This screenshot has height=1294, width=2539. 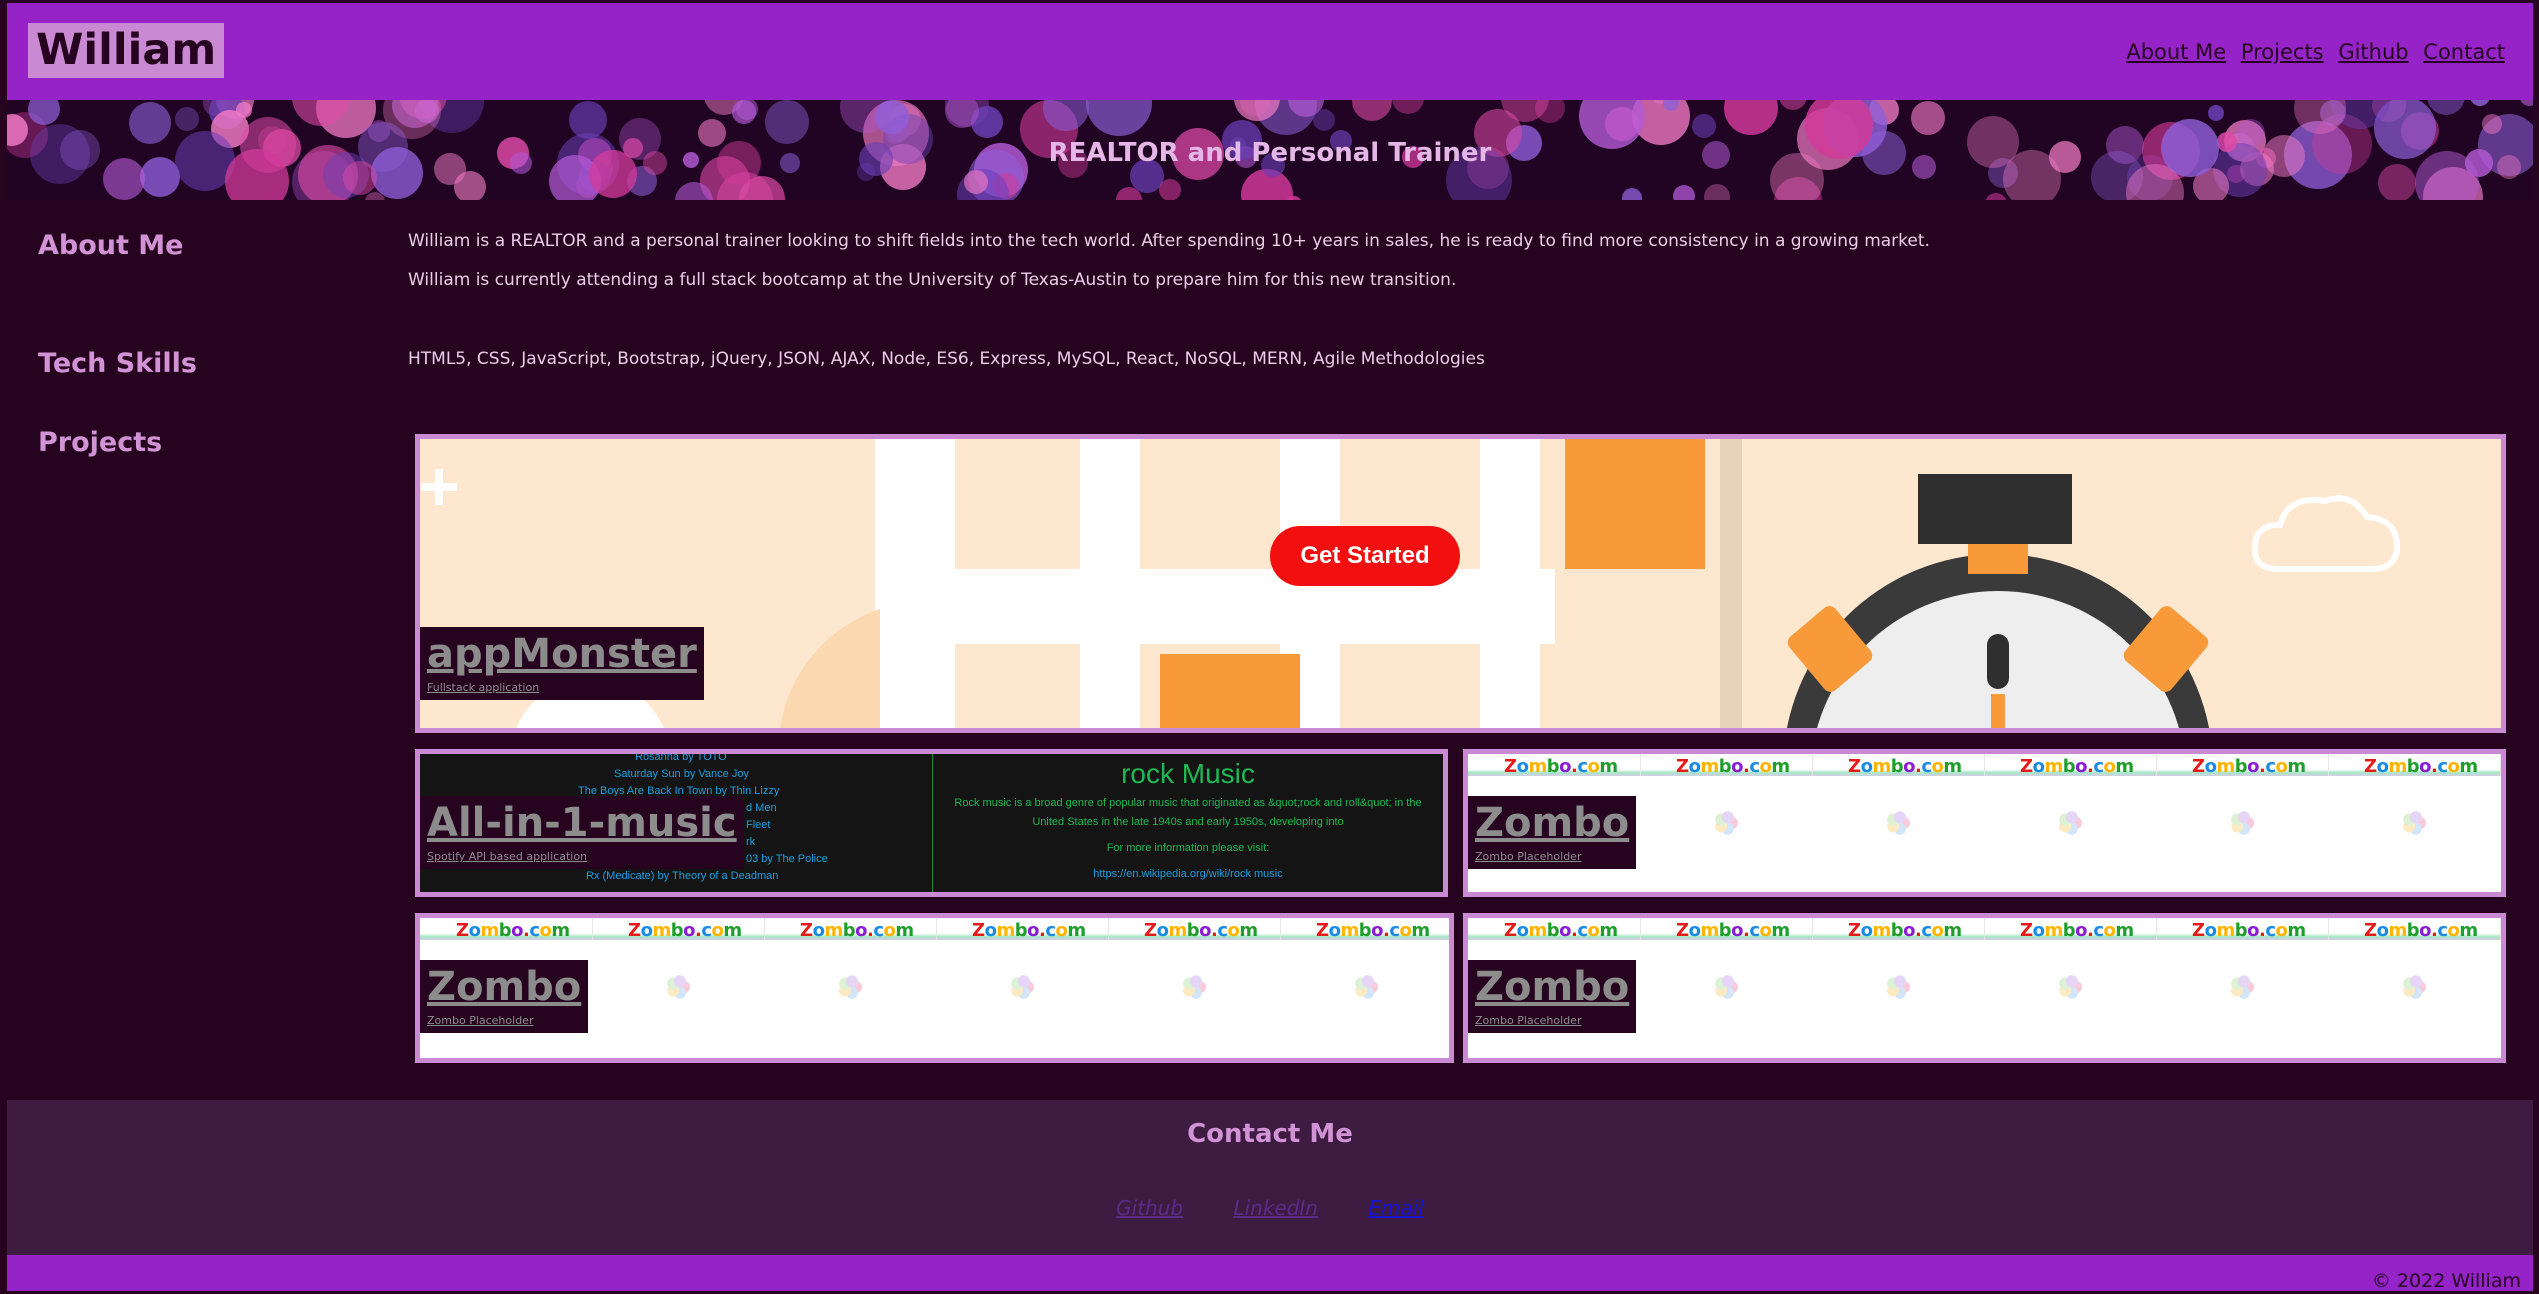 What do you see at coordinates (582, 823) in the screenshot?
I see `project-title-link: All-in-1-music` at bounding box center [582, 823].